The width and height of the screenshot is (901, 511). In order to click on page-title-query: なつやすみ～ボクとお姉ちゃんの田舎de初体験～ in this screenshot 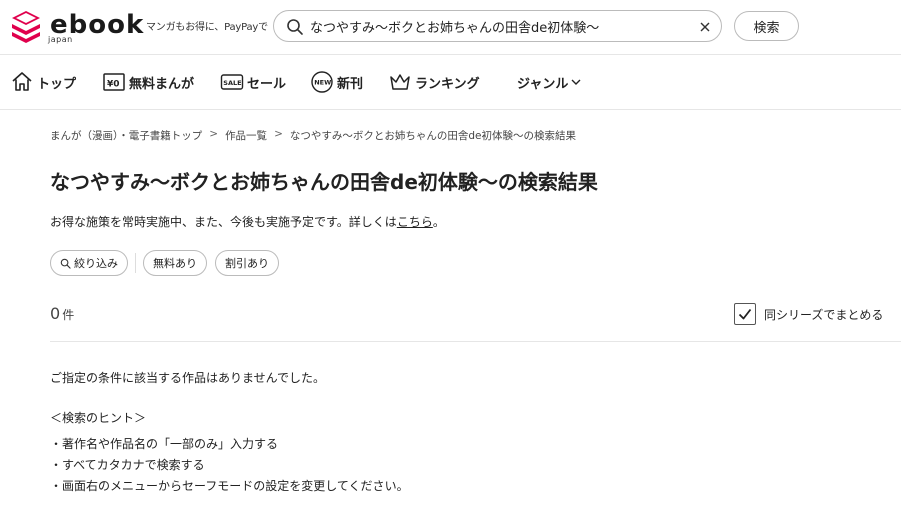, I will do `click(274, 182)`.